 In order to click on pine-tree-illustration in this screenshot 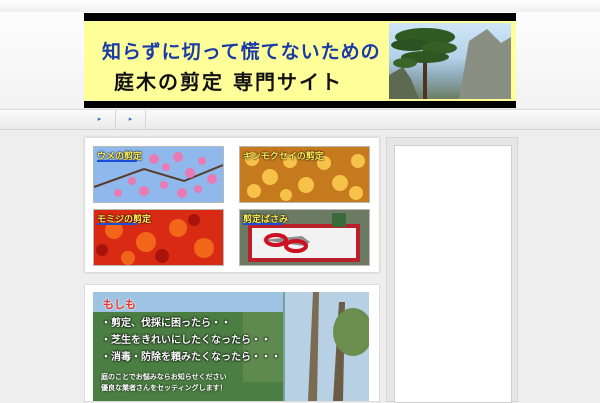, I will do `click(450, 63)`.